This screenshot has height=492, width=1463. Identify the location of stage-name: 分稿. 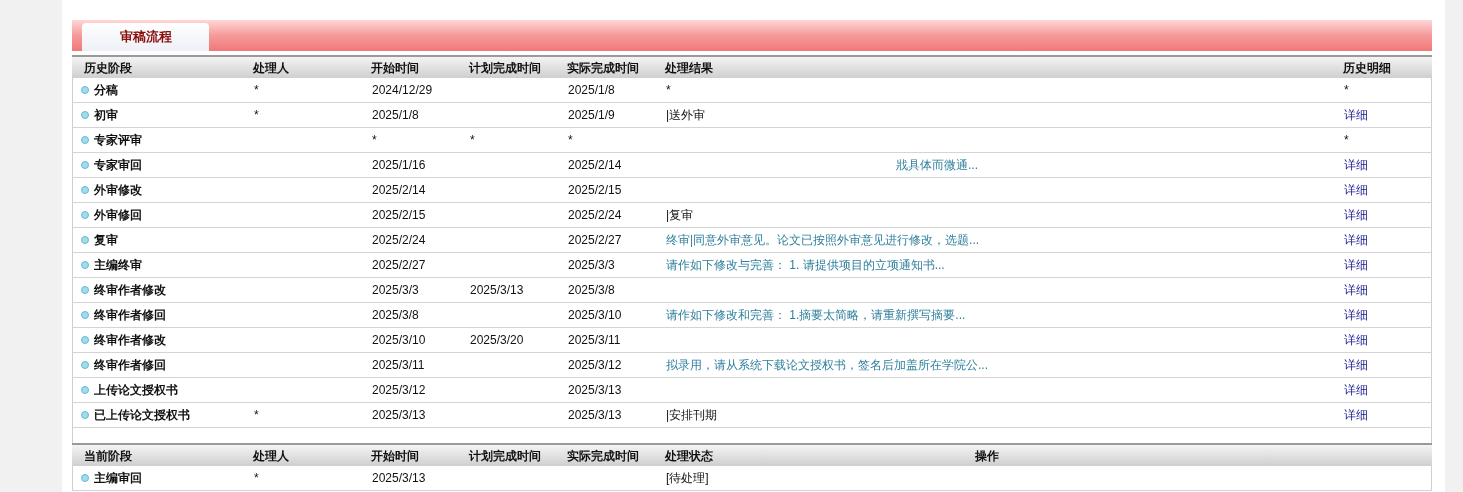
(106, 90).